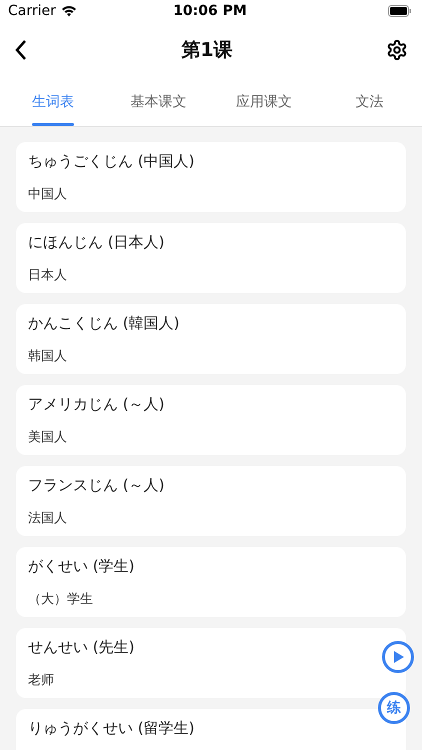  What do you see at coordinates (104, 323) in the screenshot?
I see `word-reading: かんこくじん (韓国人)` at bounding box center [104, 323].